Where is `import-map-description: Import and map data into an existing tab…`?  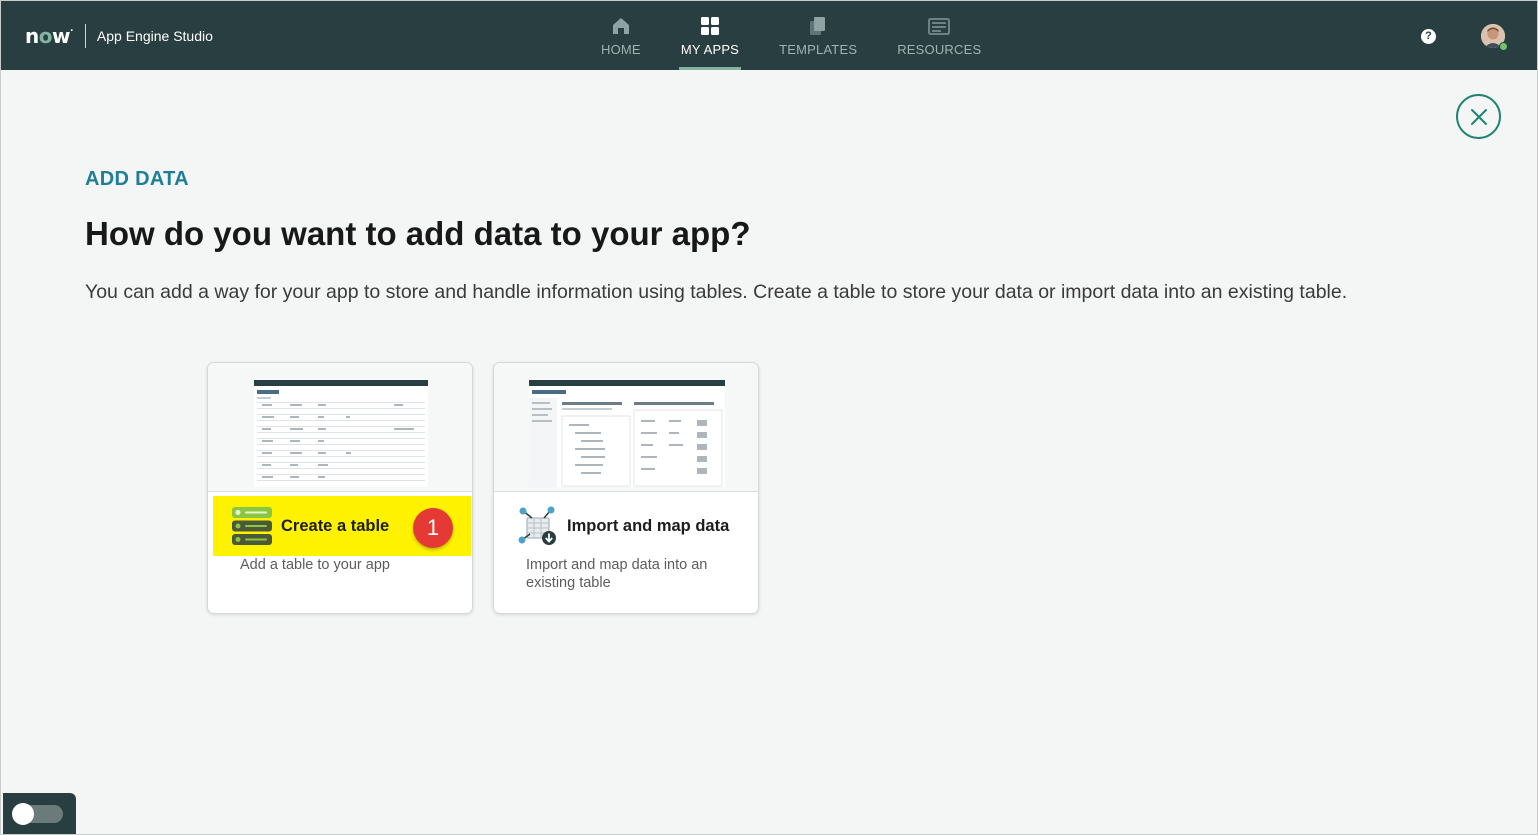
import-map-description: Import and map data into an existing tab… is located at coordinates (617, 574).